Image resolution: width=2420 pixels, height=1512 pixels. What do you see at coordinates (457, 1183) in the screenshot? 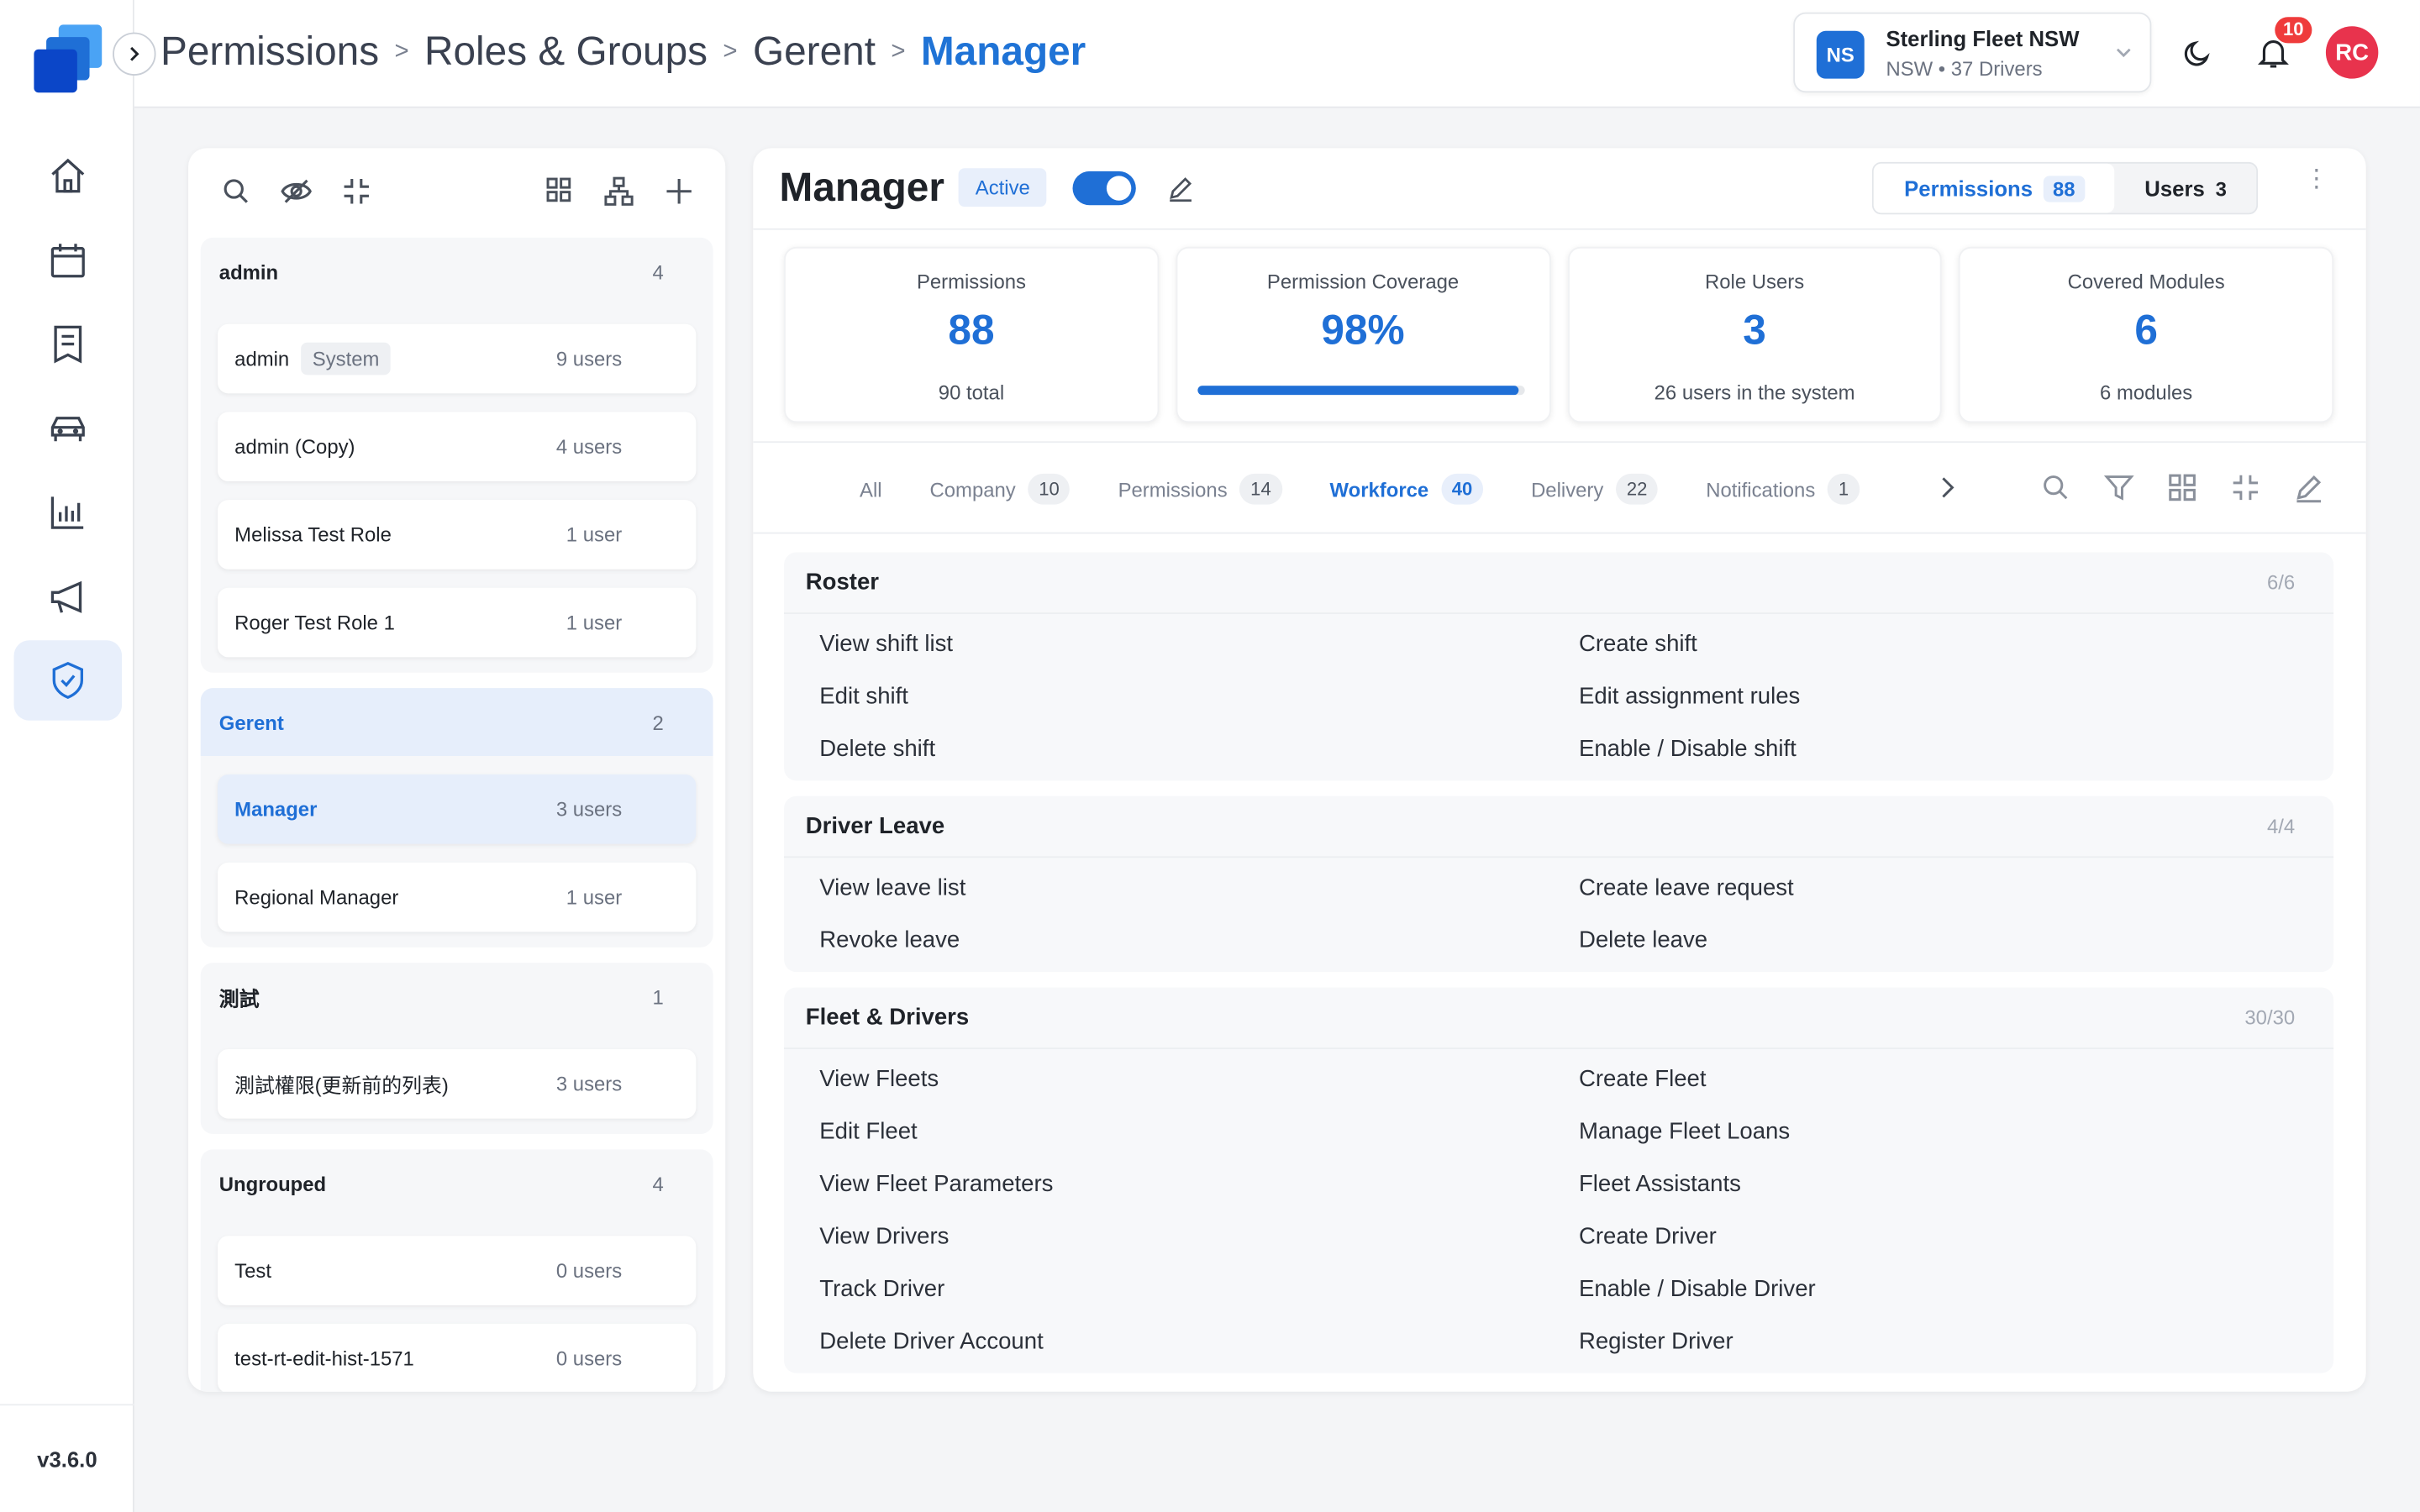
I see `group-header: Ungrouped 4` at bounding box center [457, 1183].